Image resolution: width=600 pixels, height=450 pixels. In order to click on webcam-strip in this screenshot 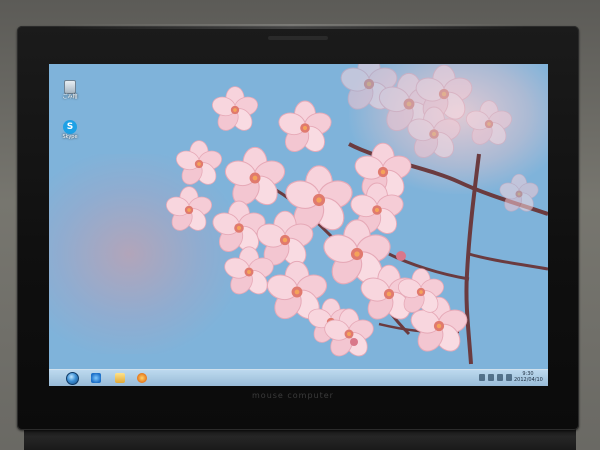, I will do `click(298, 38)`.